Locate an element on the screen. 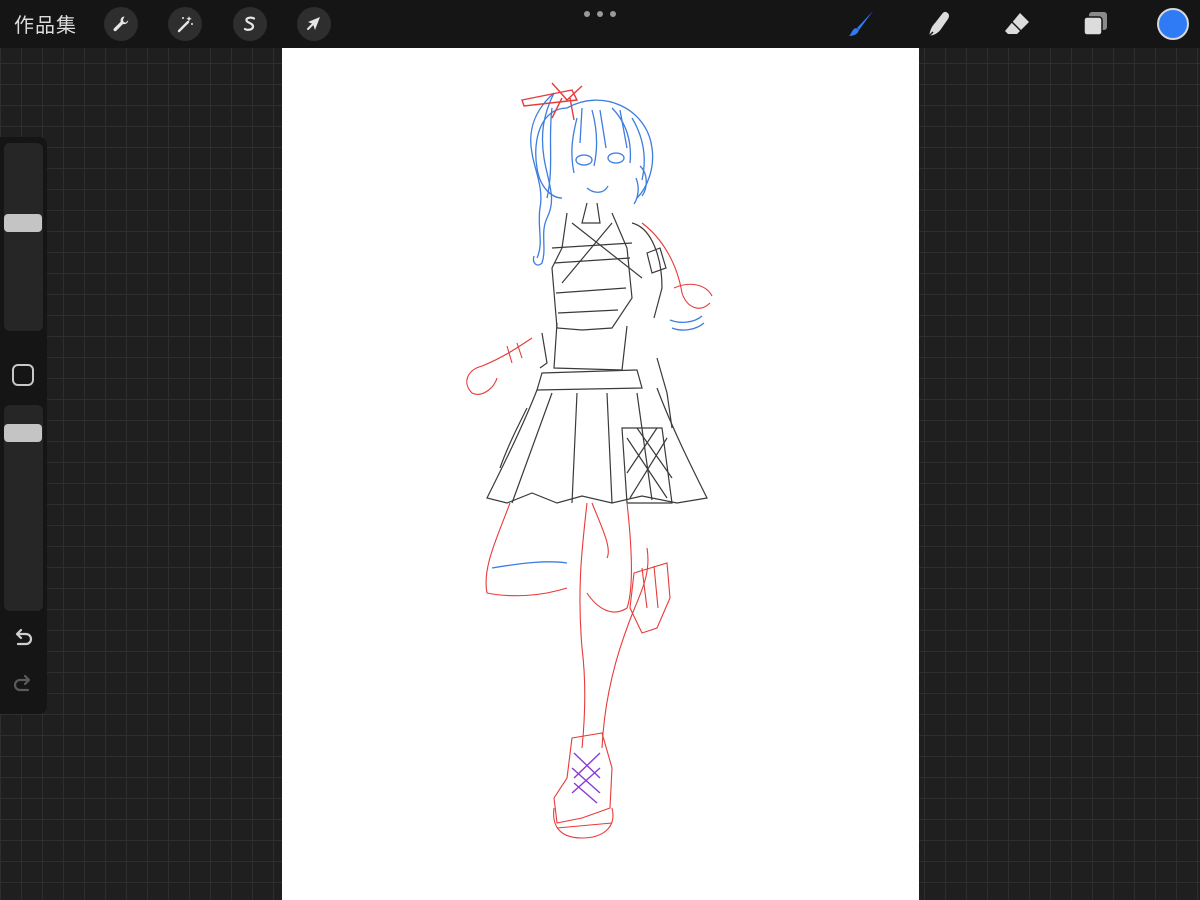 The width and height of the screenshot is (1200, 900). adjustments-button is located at coordinates (185, 24).